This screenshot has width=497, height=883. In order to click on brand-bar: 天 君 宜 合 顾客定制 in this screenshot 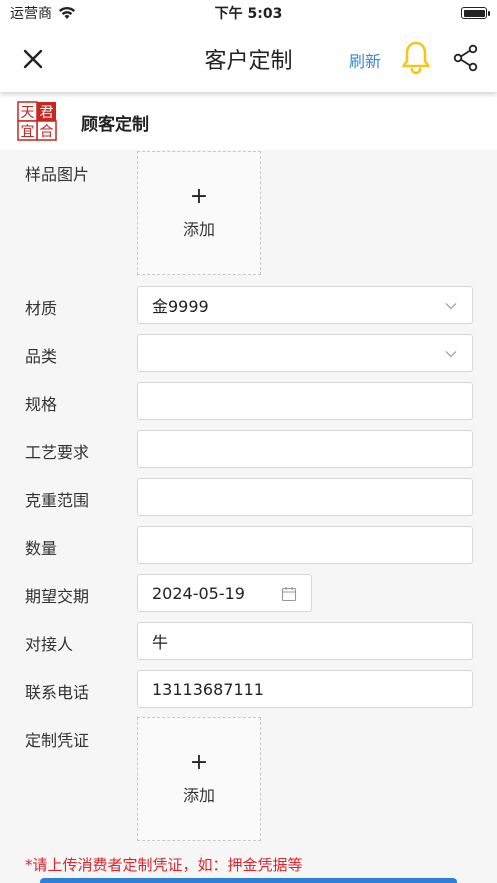, I will do `click(248, 121)`.